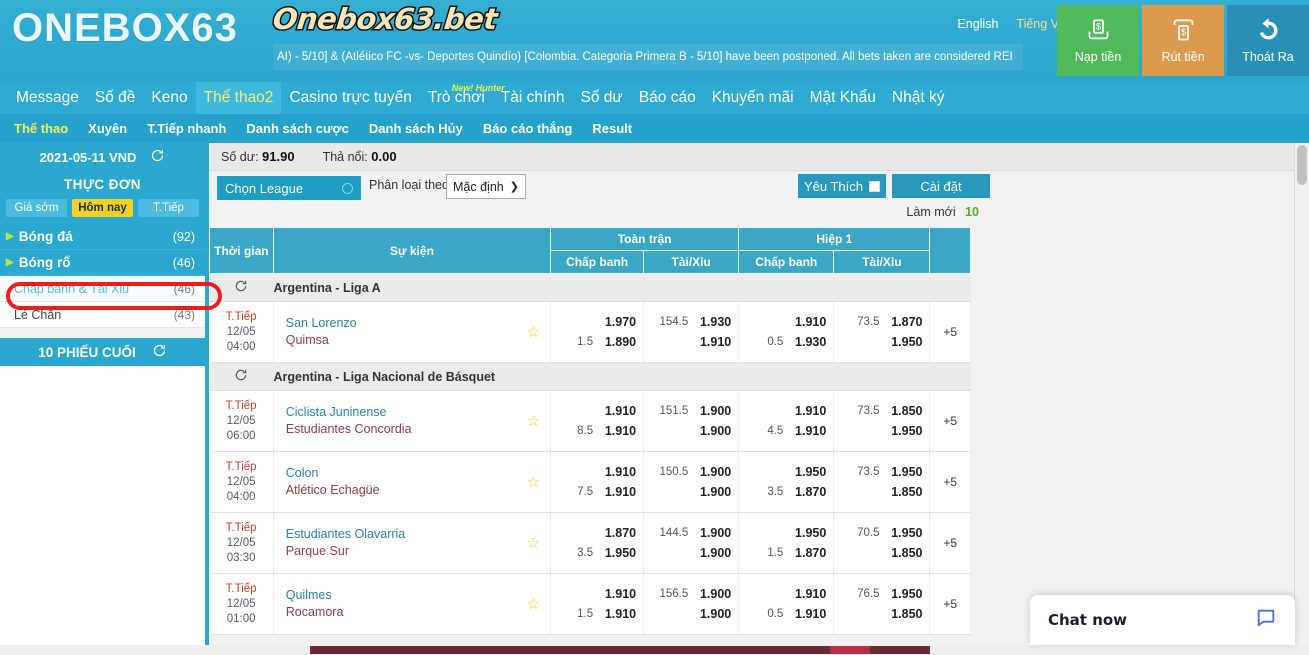 This screenshot has height=655, width=1309. I want to click on nav-the-thao-2: Thể thao2, so click(238, 98).